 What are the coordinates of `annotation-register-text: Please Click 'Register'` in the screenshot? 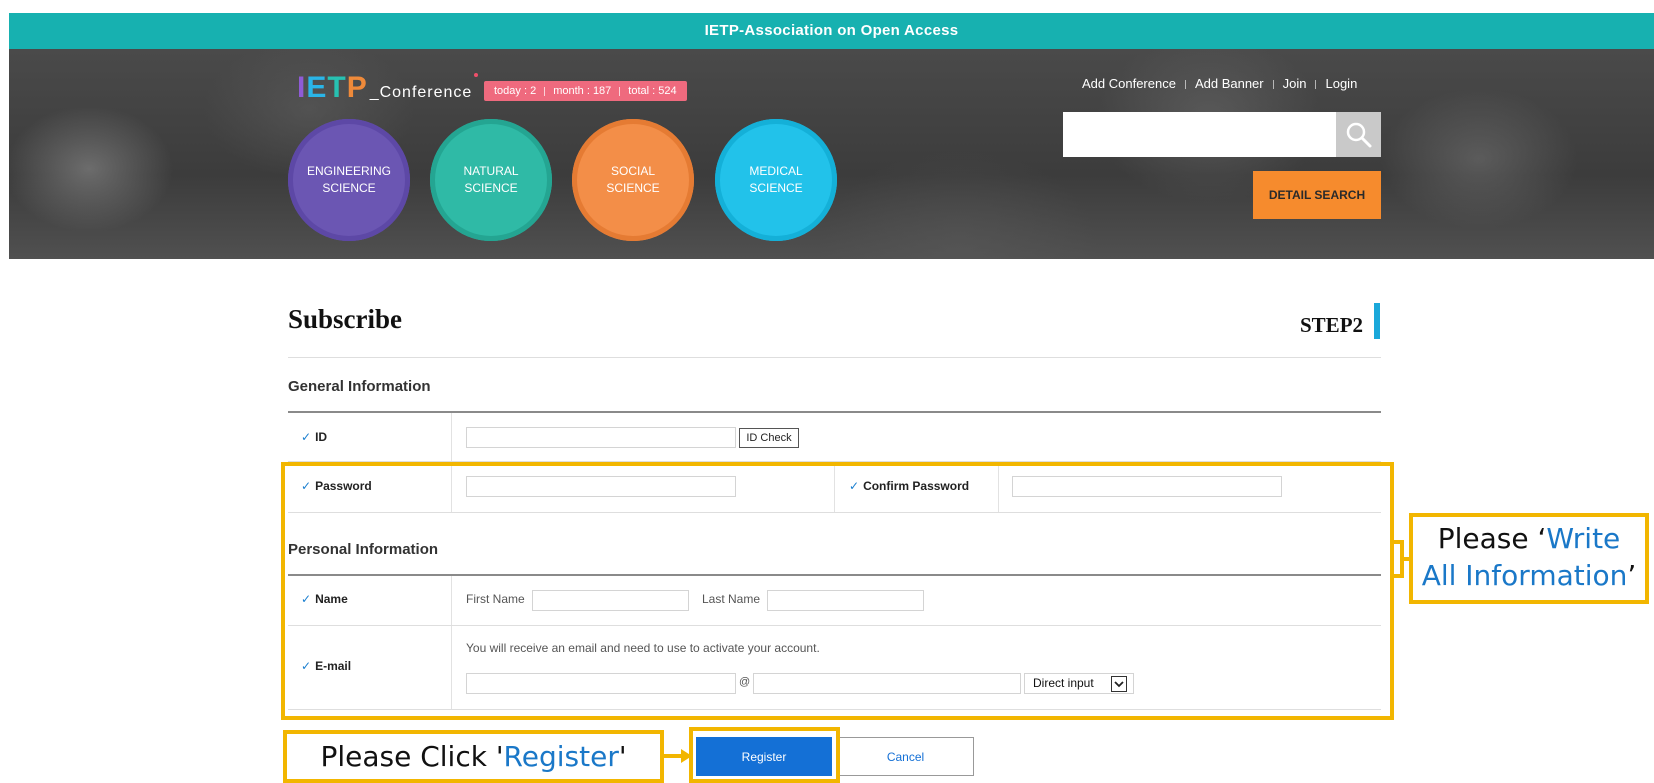 It's located at (473, 756).